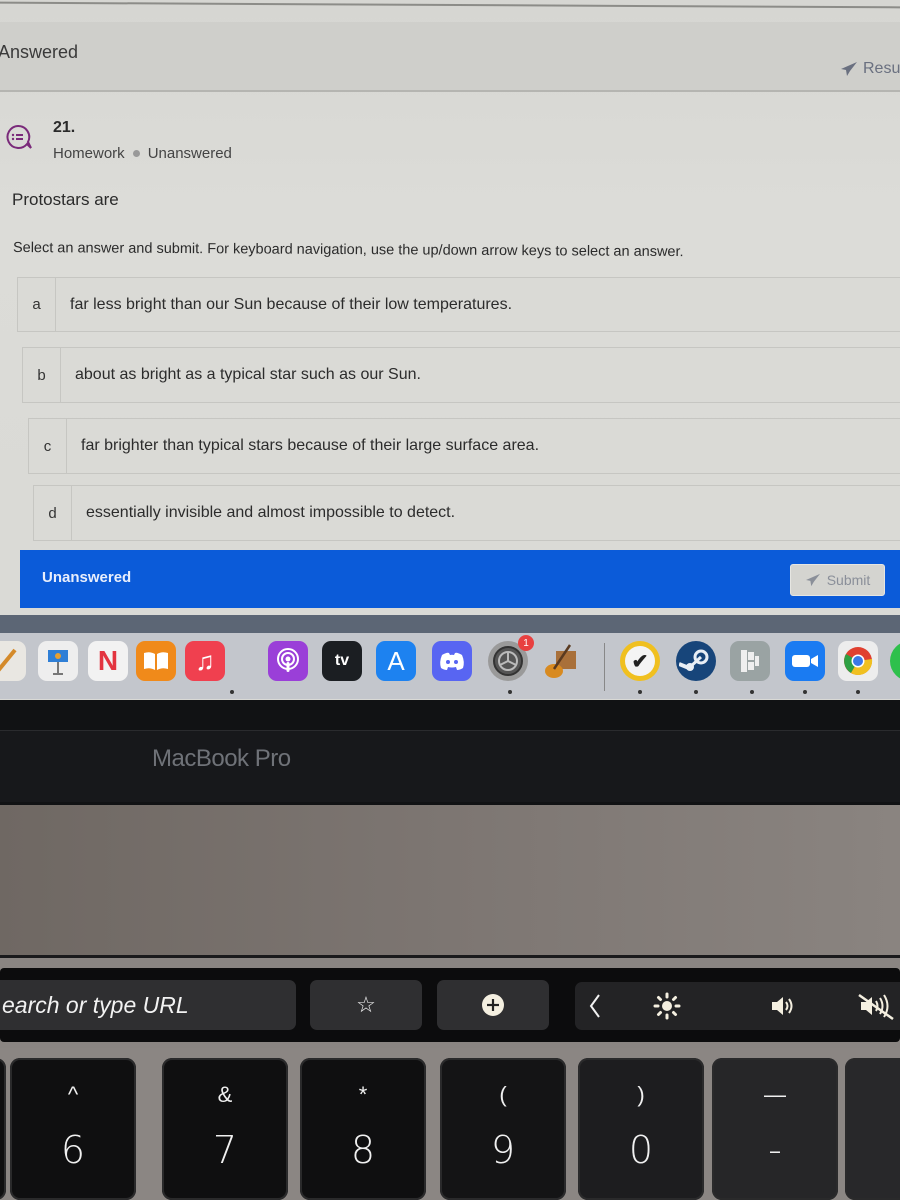 Image resolution: width=900 pixels, height=1200 pixels. Describe the element at coordinates (189, 153) in the screenshot. I see `question-status: Unanswered` at that location.